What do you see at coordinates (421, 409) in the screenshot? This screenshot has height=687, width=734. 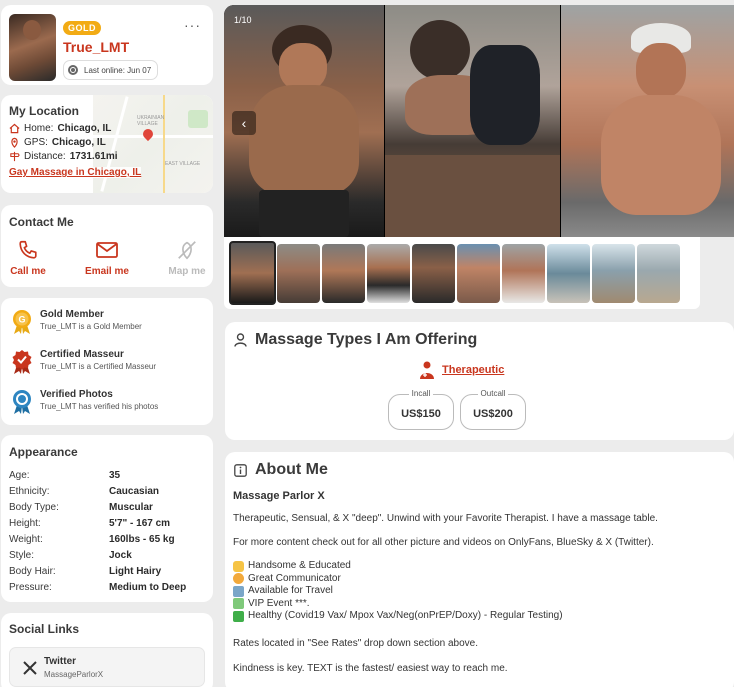 I see `incall-rate: Incall US$150` at bounding box center [421, 409].